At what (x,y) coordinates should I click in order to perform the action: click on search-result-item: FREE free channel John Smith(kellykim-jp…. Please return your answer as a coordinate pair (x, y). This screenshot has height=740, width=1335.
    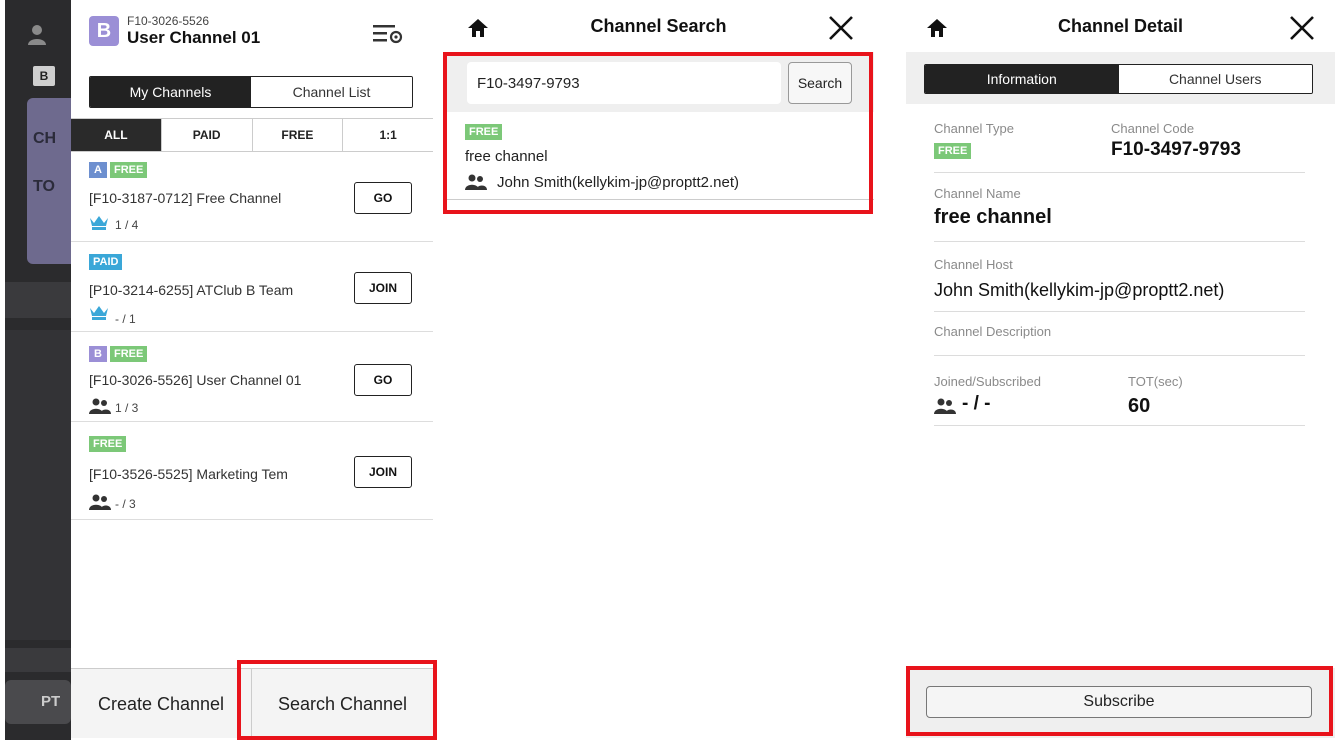
    Looking at the image, I should click on (658, 156).